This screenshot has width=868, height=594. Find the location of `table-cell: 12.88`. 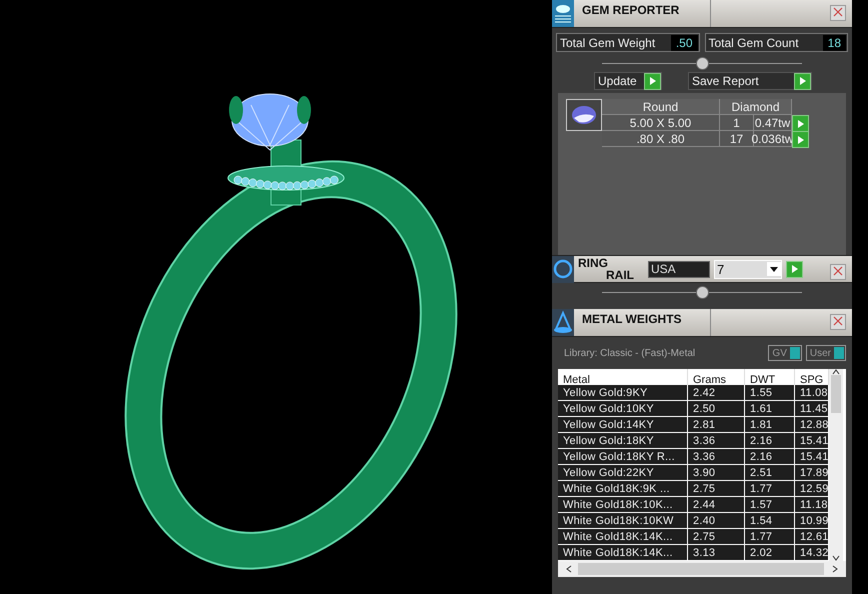

table-cell: 12.88 is located at coordinates (812, 425).